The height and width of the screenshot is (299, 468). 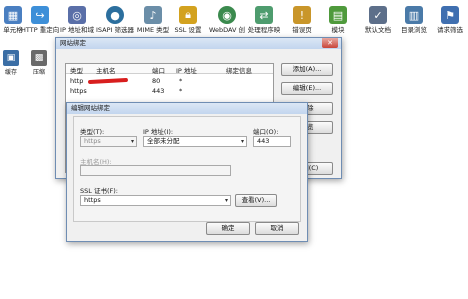 What do you see at coordinates (115, 15) in the screenshot?
I see `isapi-filter-icon: ●` at bounding box center [115, 15].